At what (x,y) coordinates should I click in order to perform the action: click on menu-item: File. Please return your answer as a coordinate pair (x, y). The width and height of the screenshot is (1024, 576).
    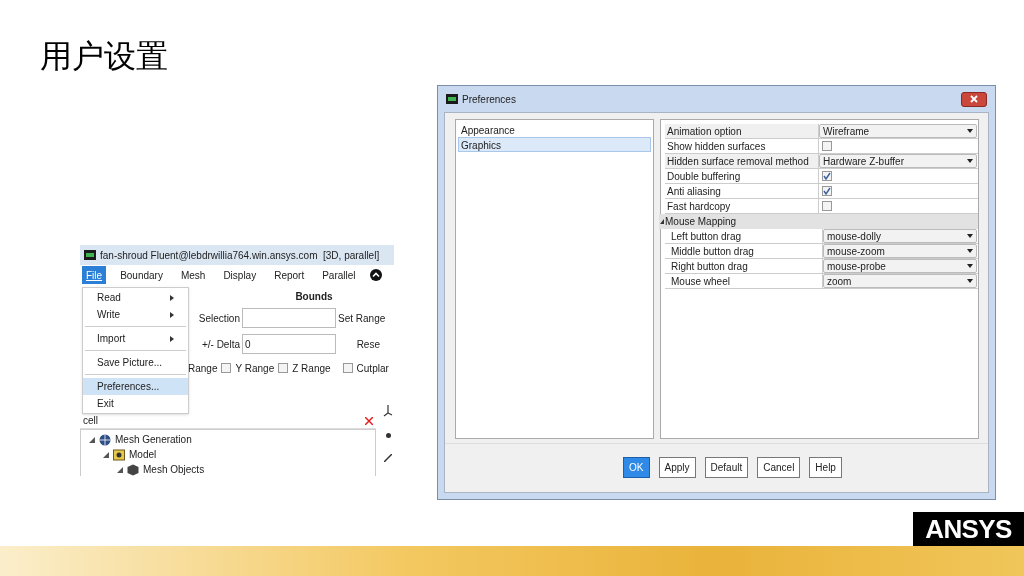
    Looking at the image, I should click on (94, 275).